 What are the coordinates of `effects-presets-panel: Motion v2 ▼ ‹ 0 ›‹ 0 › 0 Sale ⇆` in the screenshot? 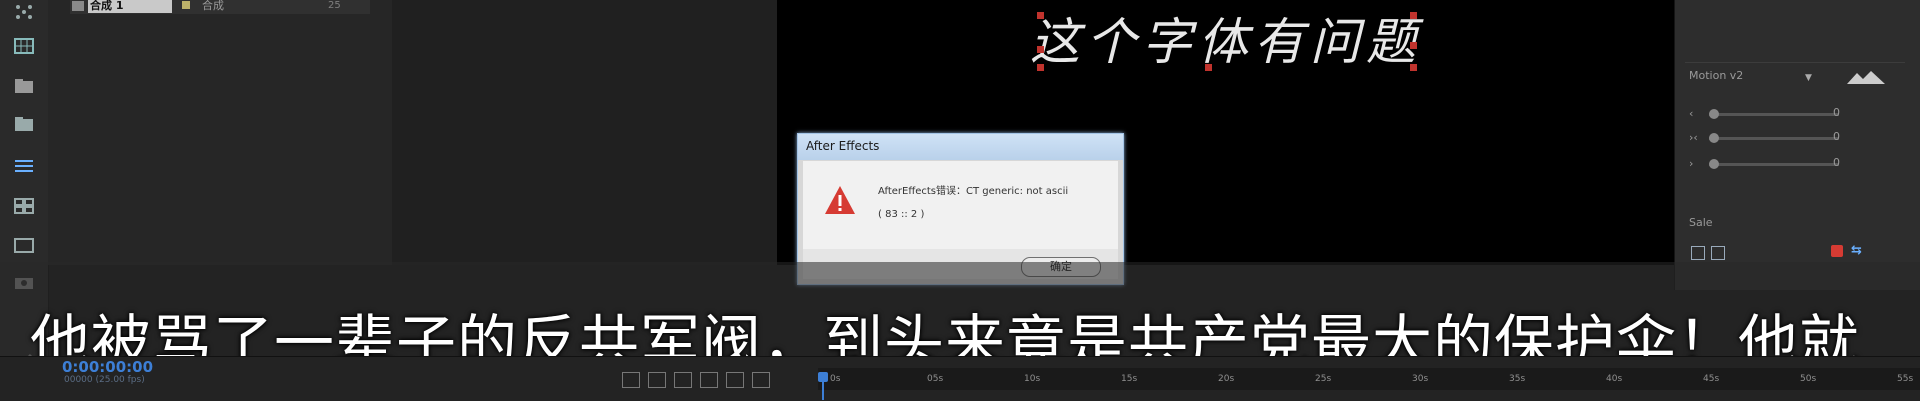 It's located at (1797, 145).